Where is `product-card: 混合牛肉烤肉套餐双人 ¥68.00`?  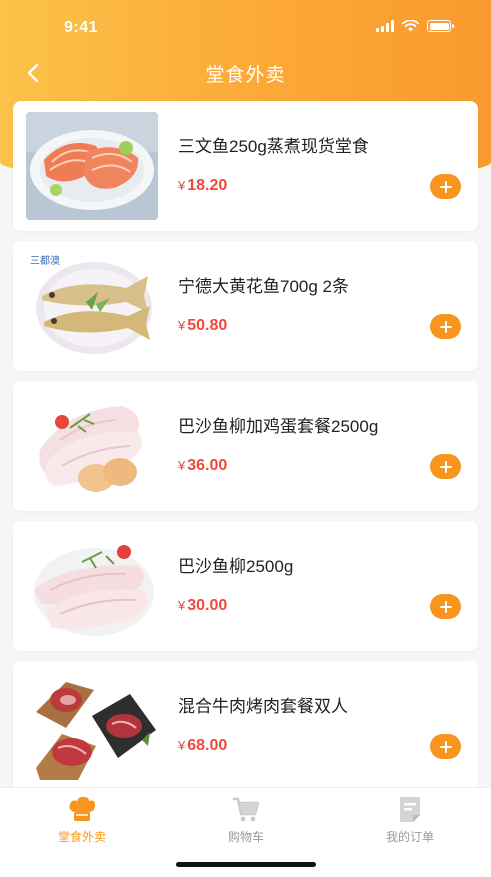 product-card: 混合牛肉烤肉套餐双人 ¥68.00 is located at coordinates (245, 726).